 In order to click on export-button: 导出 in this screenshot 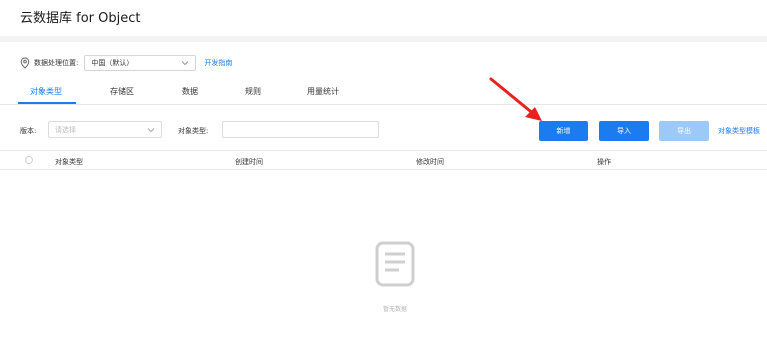, I will do `click(684, 131)`.